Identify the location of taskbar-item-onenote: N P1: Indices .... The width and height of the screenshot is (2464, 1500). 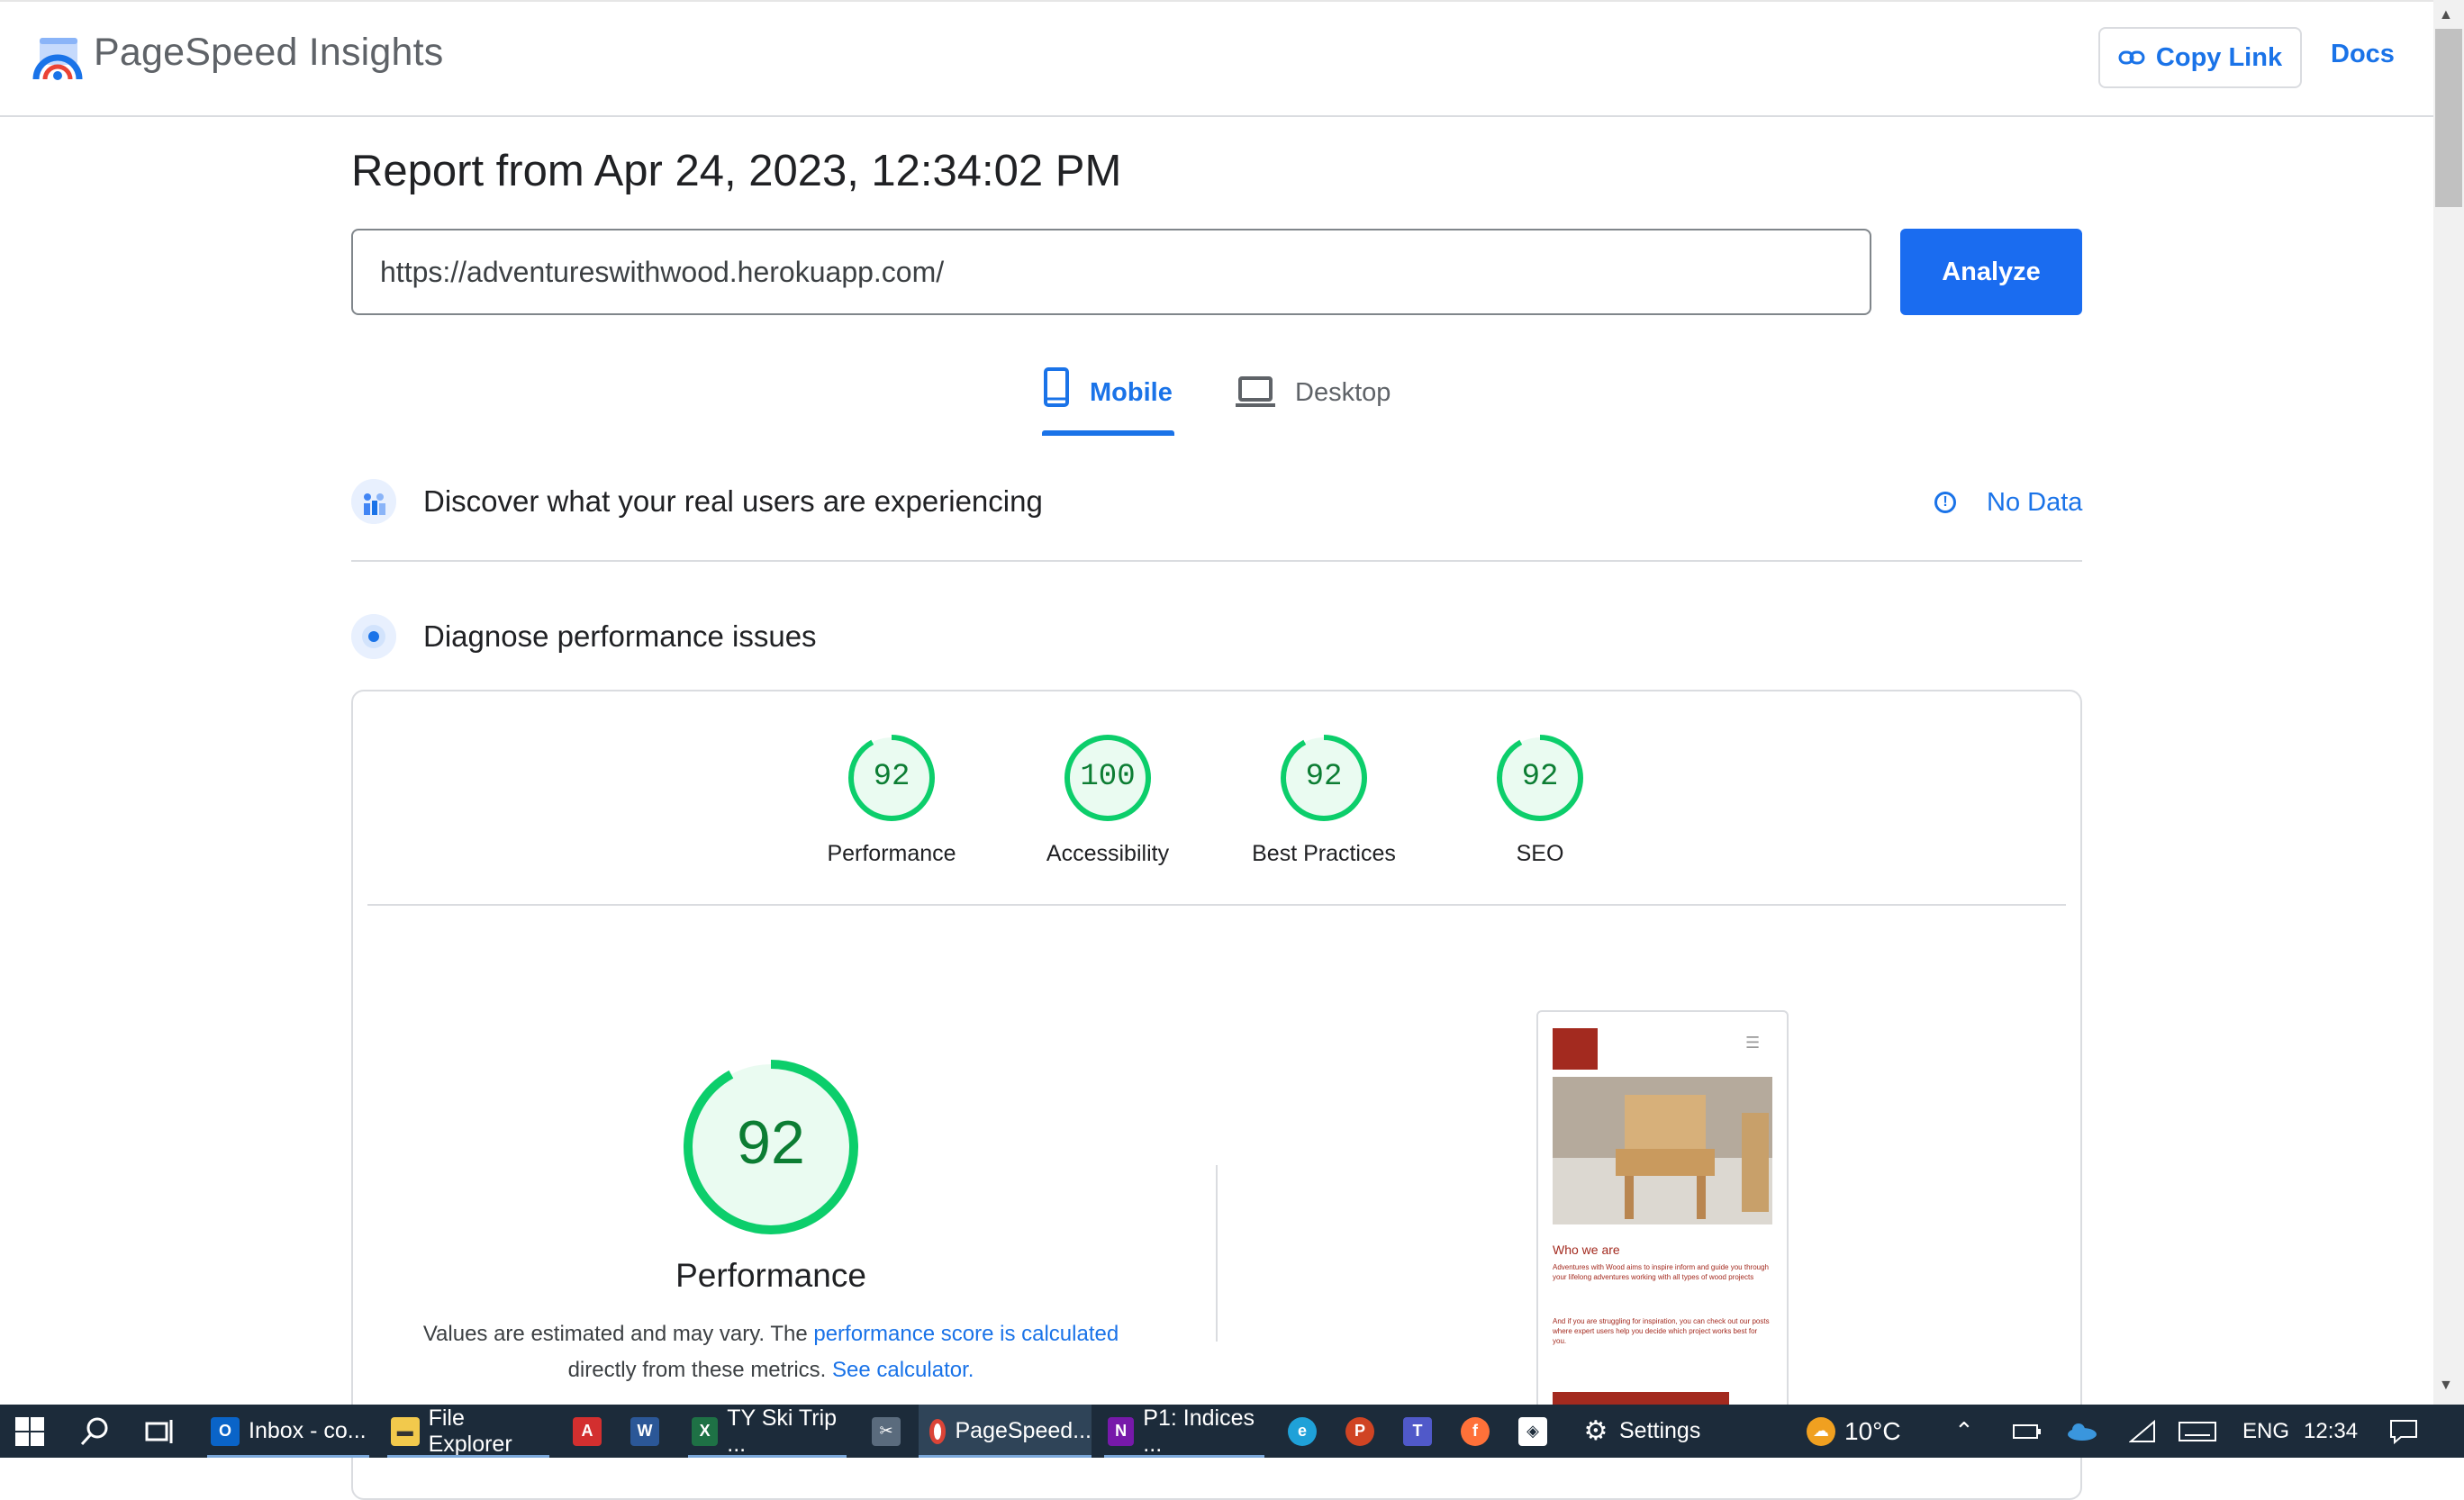
(1186, 1431).